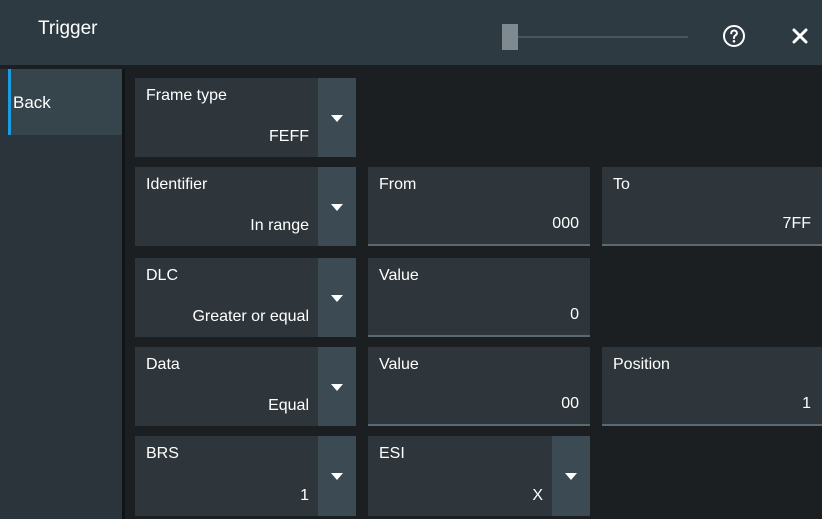 This screenshot has width=822, height=519. What do you see at coordinates (163, 364) in the screenshot?
I see `data-label: Data` at bounding box center [163, 364].